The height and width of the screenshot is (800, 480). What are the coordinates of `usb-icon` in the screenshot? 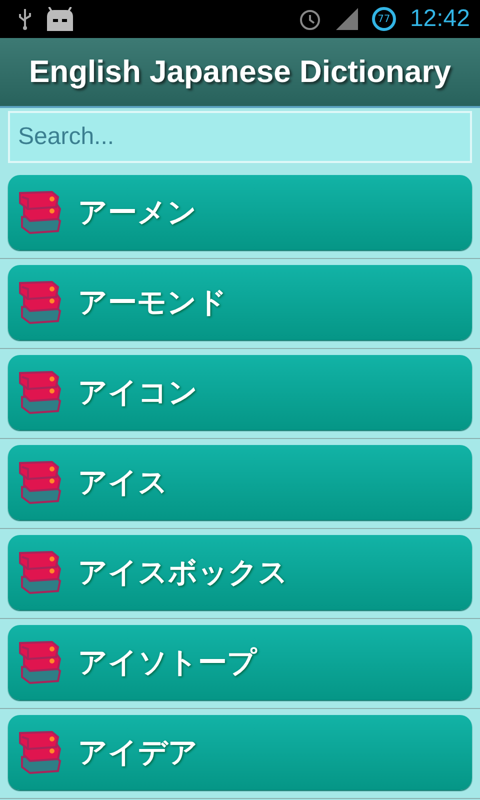 It's located at (25, 19).